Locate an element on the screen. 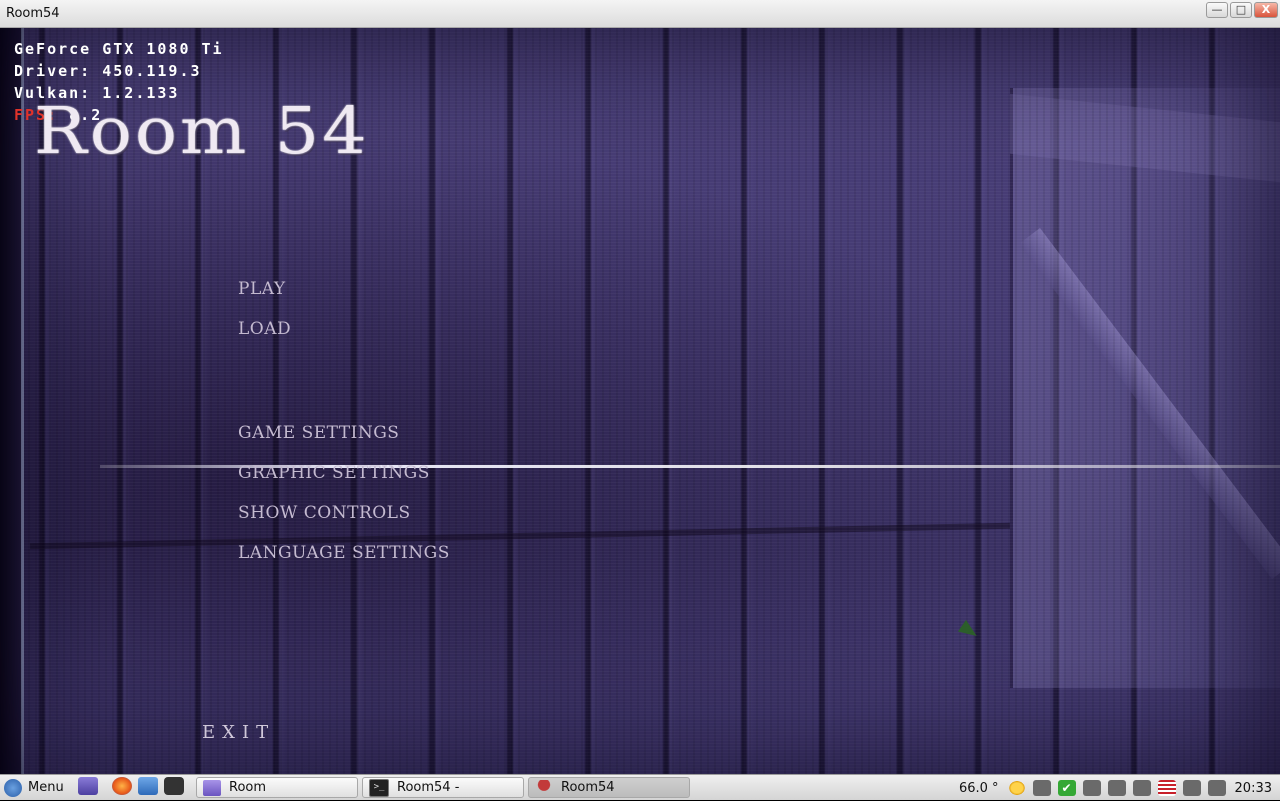 This screenshot has width=1280, height=801. menu-show-controls: SHOW CONTROLS is located at coordinates (324, 513).